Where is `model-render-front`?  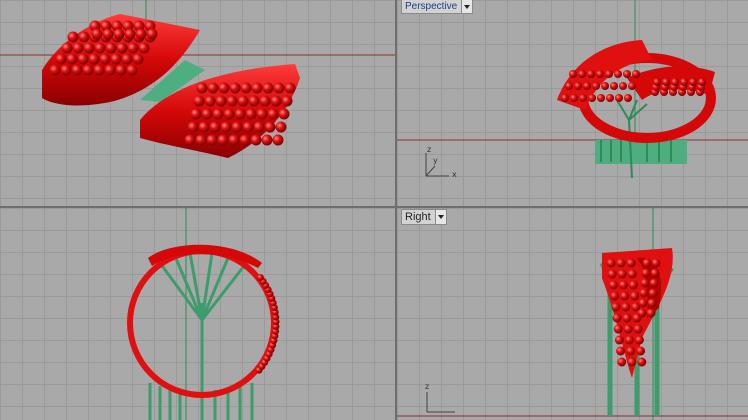 model-render-front is located at coordinates (203, 314).